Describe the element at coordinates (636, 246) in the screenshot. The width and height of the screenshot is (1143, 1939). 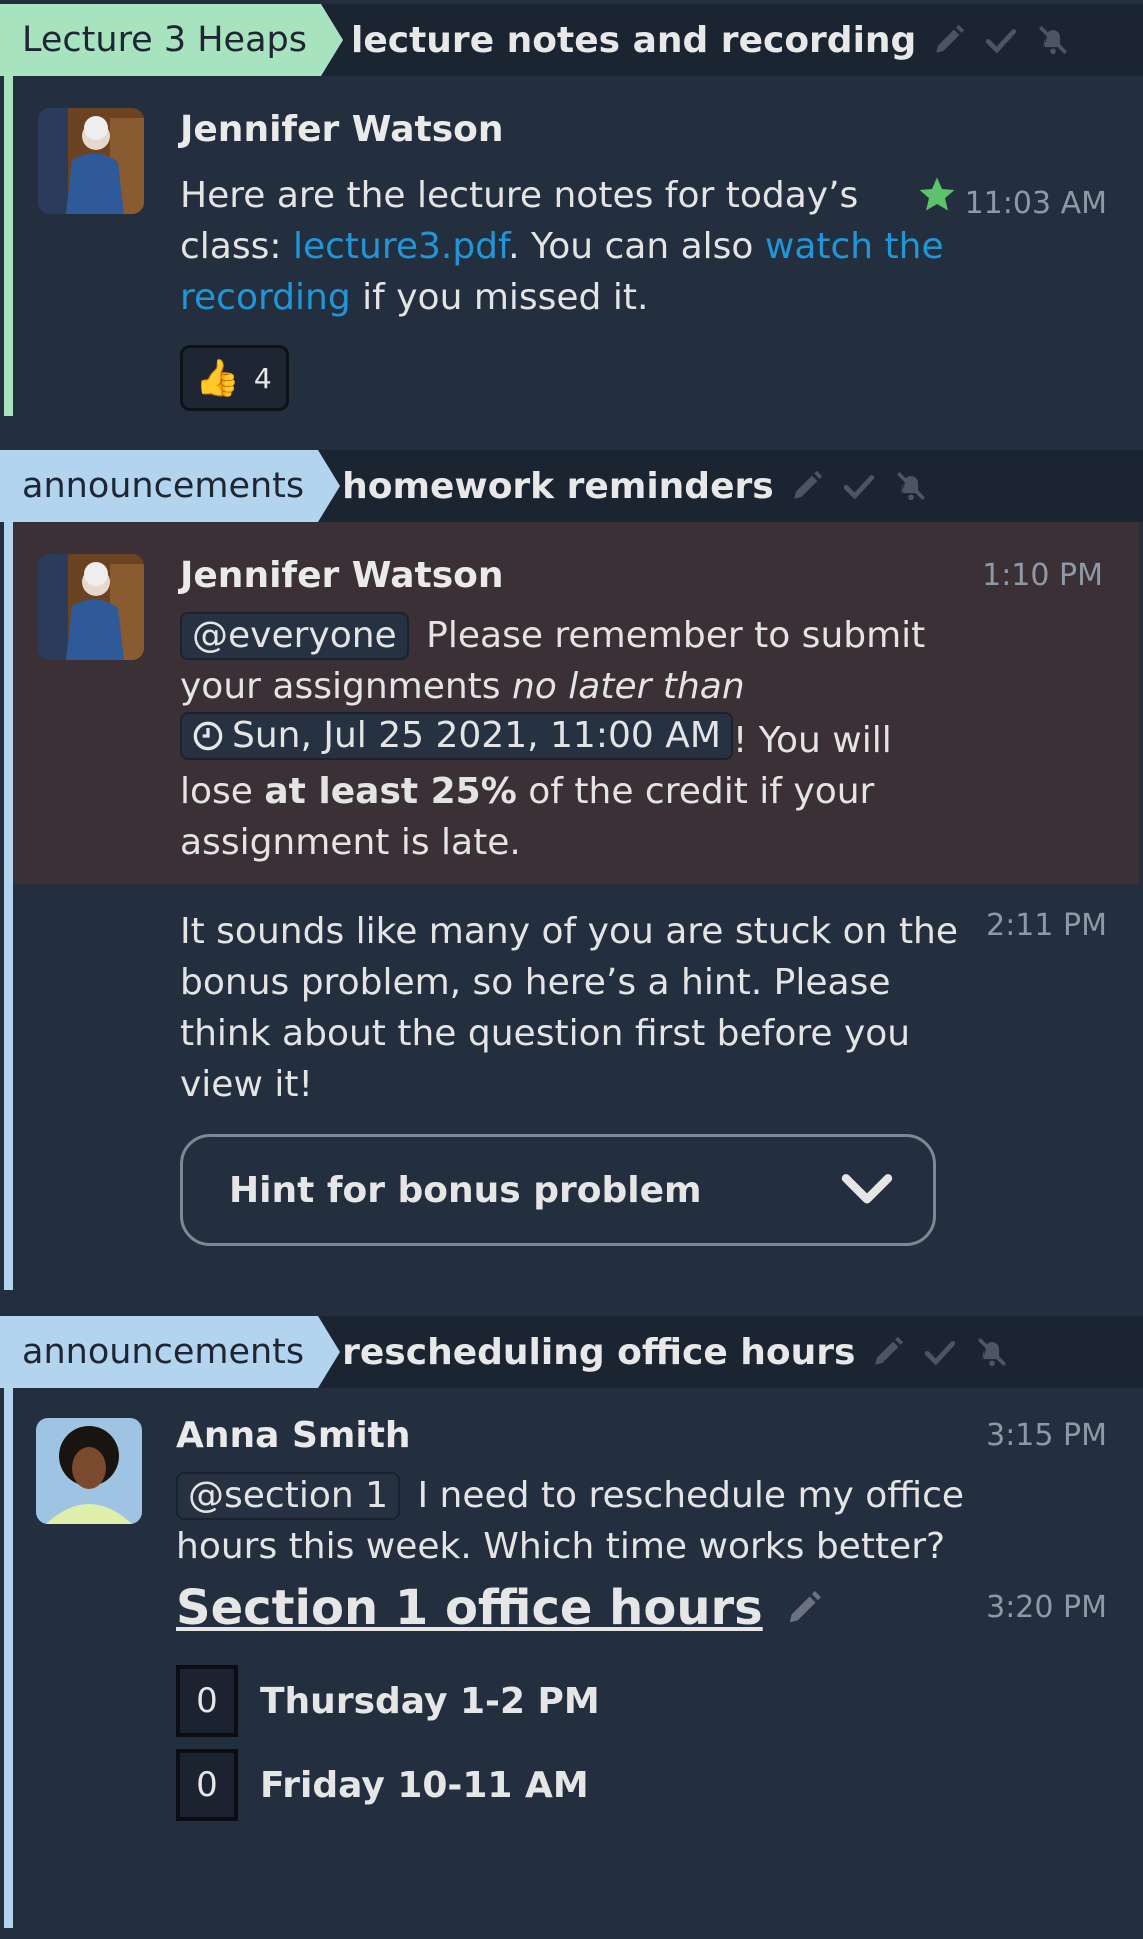
I see `message-text: . You can also` at that location.